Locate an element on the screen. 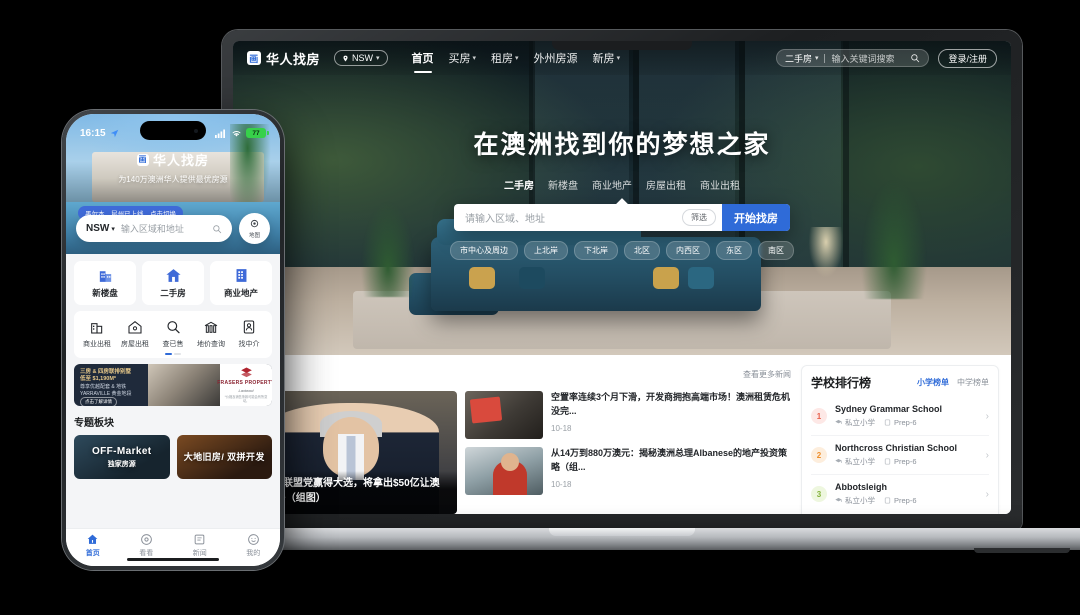 This screenshot has height=615, width=1080. region-chip: 北区 is located at coordinates (642, 250).